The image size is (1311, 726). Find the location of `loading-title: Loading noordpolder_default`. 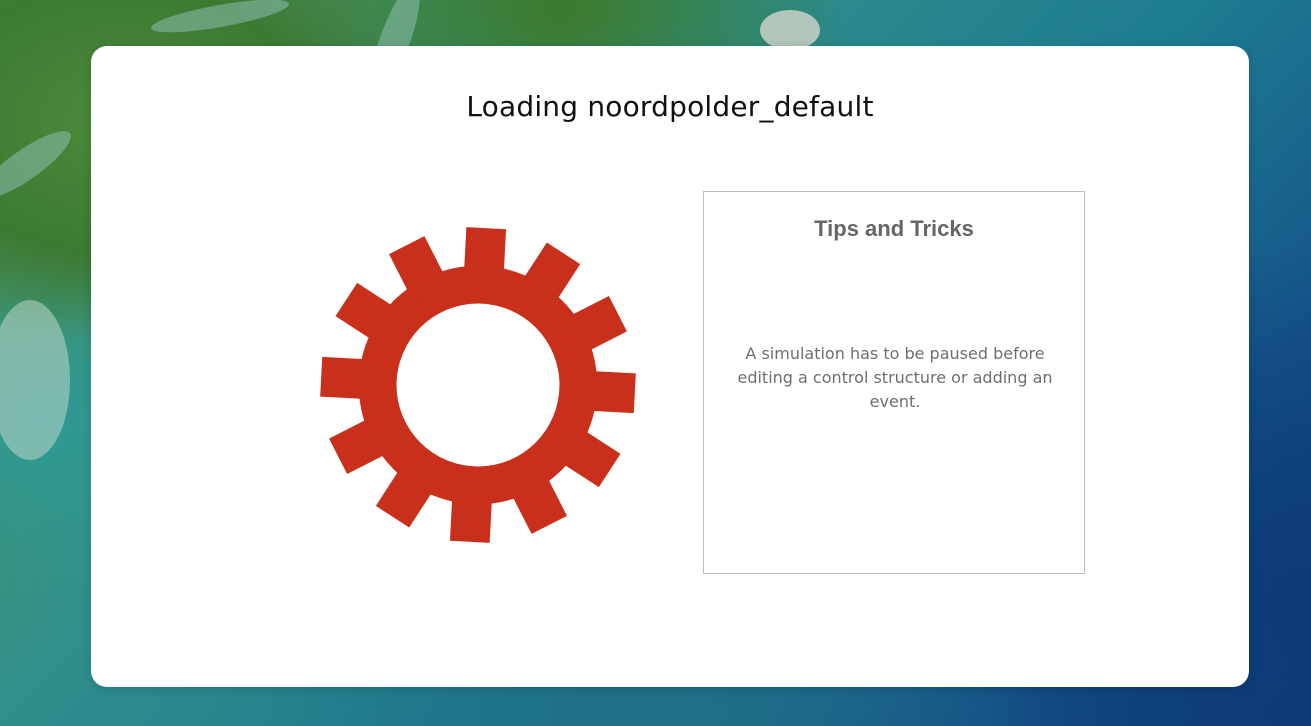

loading-title: Loading noordpolder_default is located at coordinates (670, 106).